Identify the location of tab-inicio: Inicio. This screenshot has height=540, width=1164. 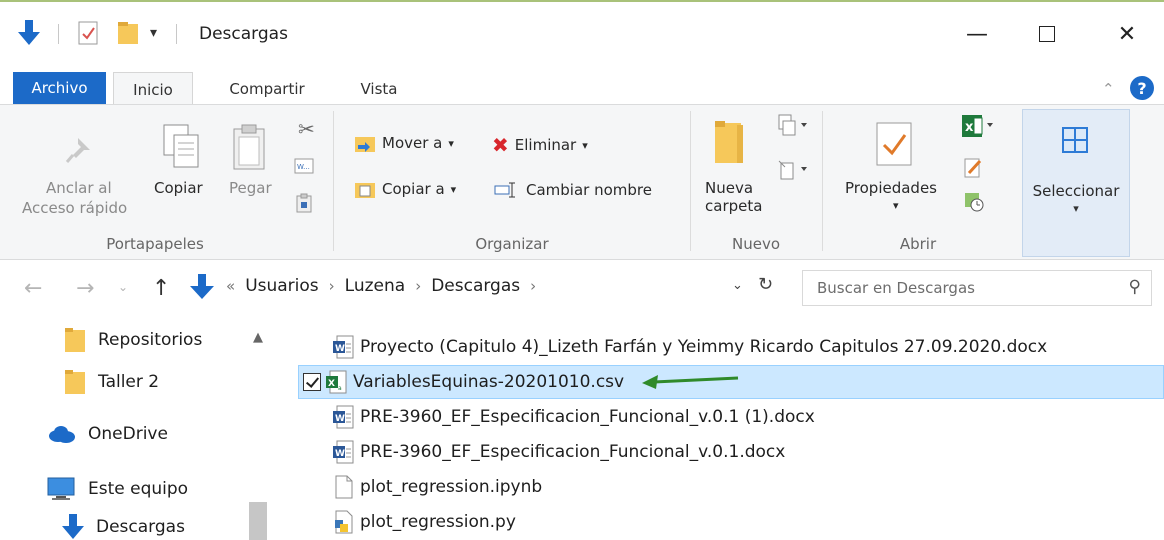
(153, 89).